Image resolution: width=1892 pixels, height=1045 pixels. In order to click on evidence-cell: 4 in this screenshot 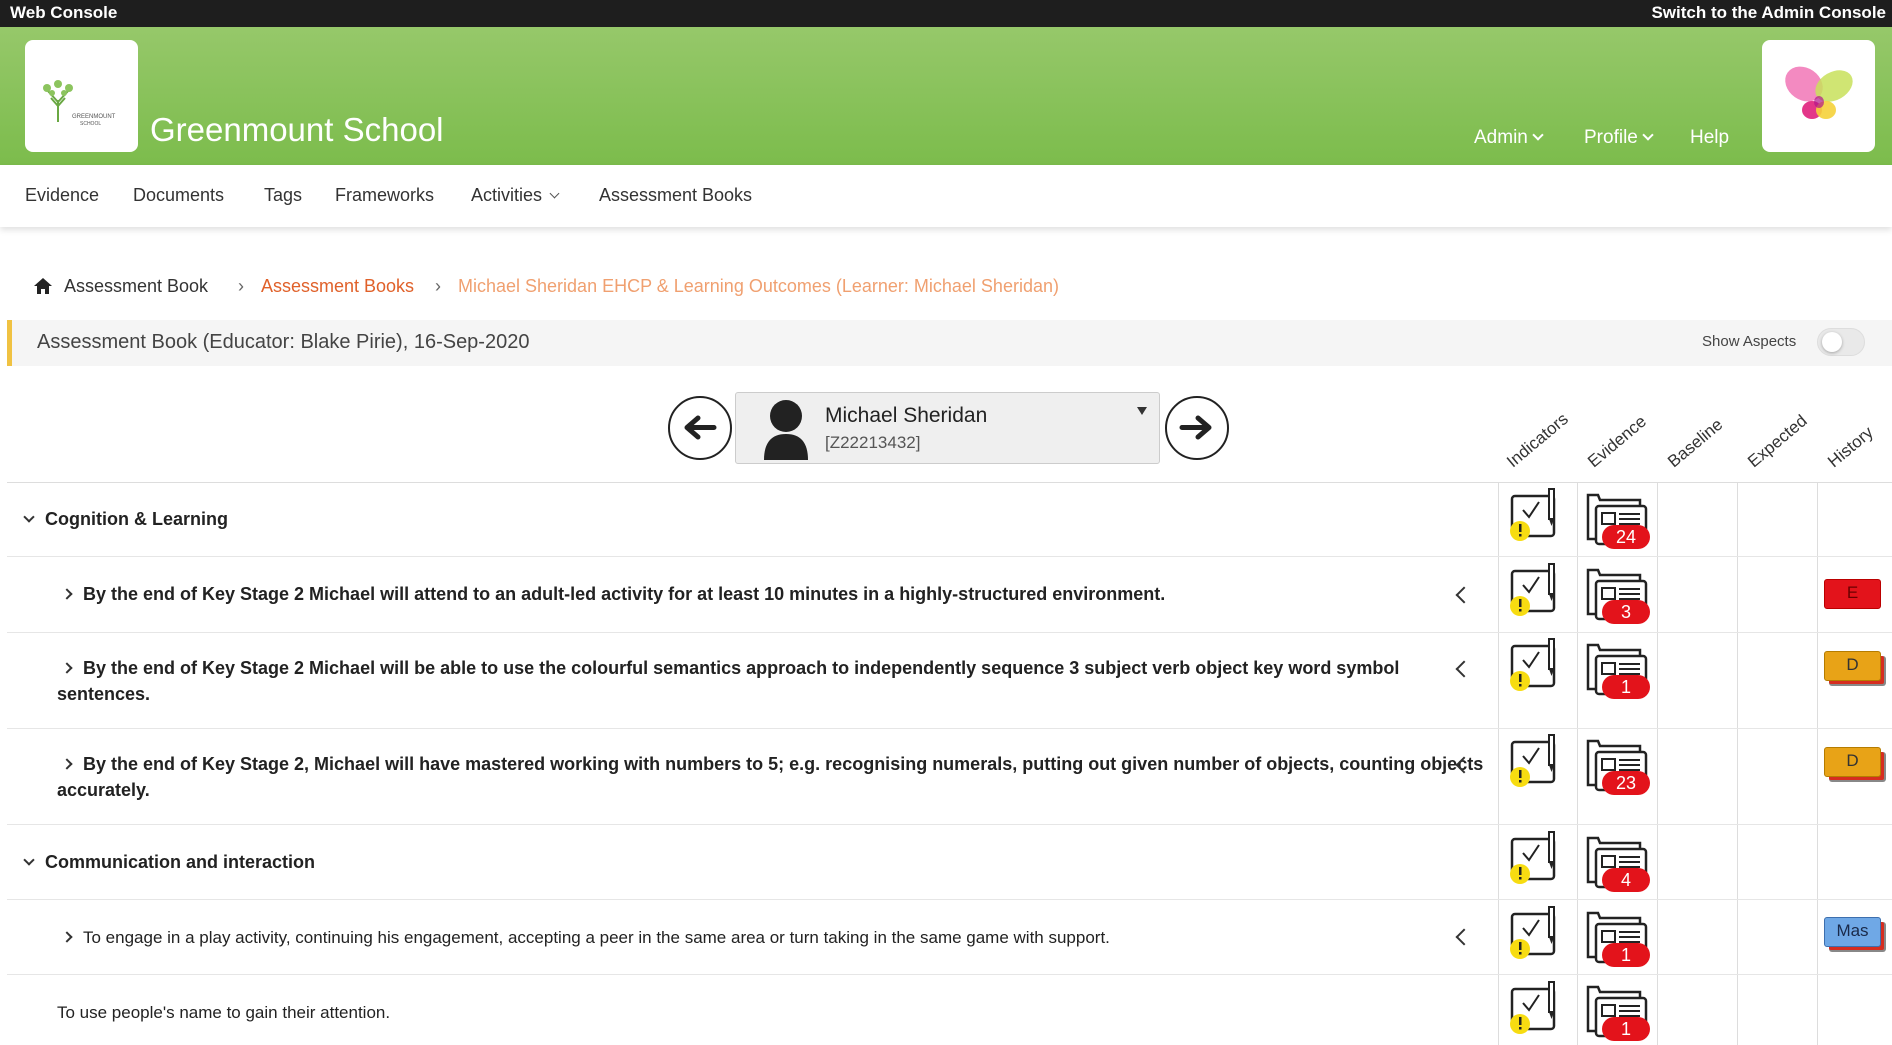, I will do `click(1618, 865)`.